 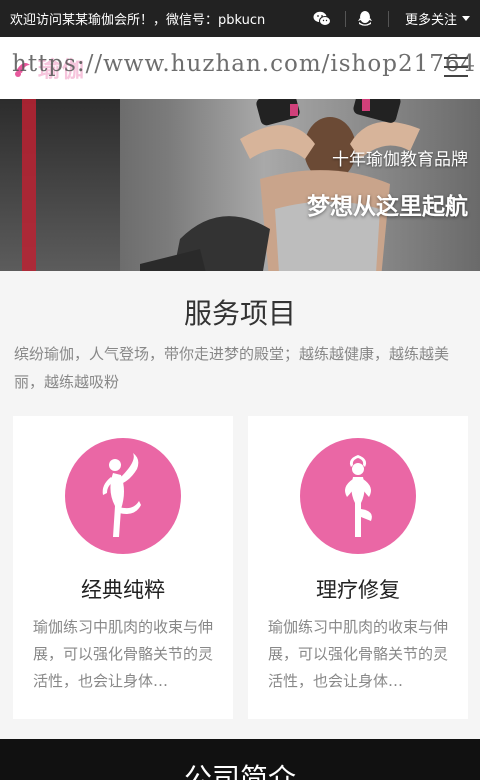 I want to click on wechat-icon, so click(x=322, y=19).